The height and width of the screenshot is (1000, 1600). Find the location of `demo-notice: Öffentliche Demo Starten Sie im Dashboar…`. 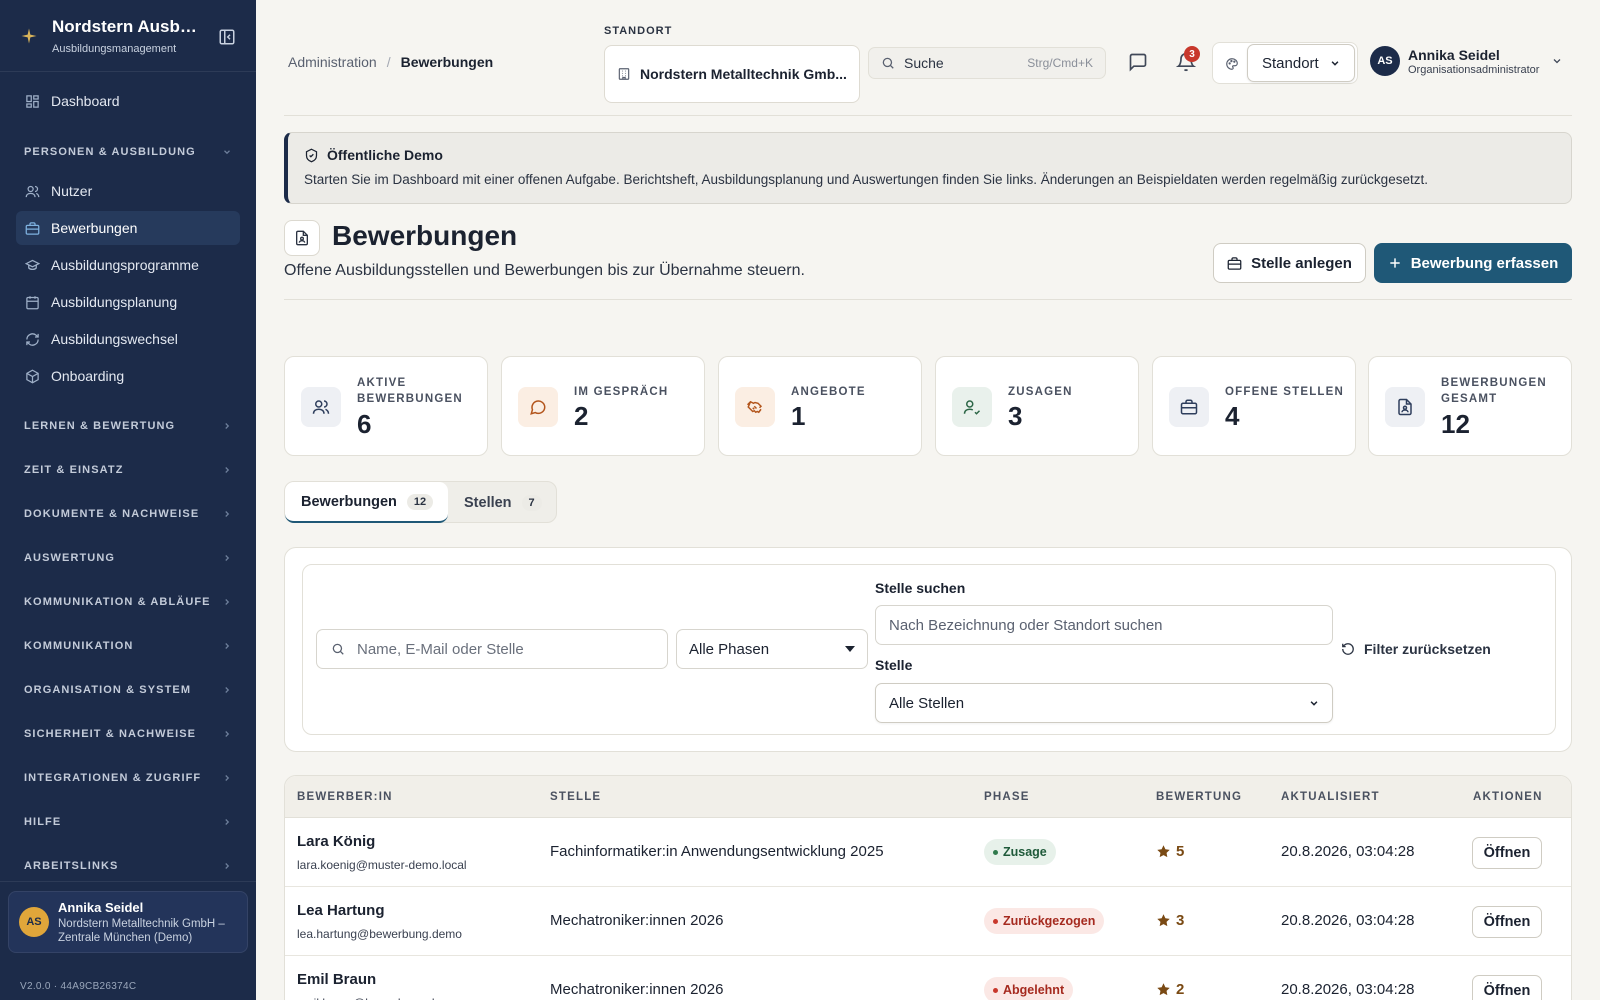

demo-notice: Öffentliche Demo Starten Sie im Dashboar… is located at coordinates (928, 168).